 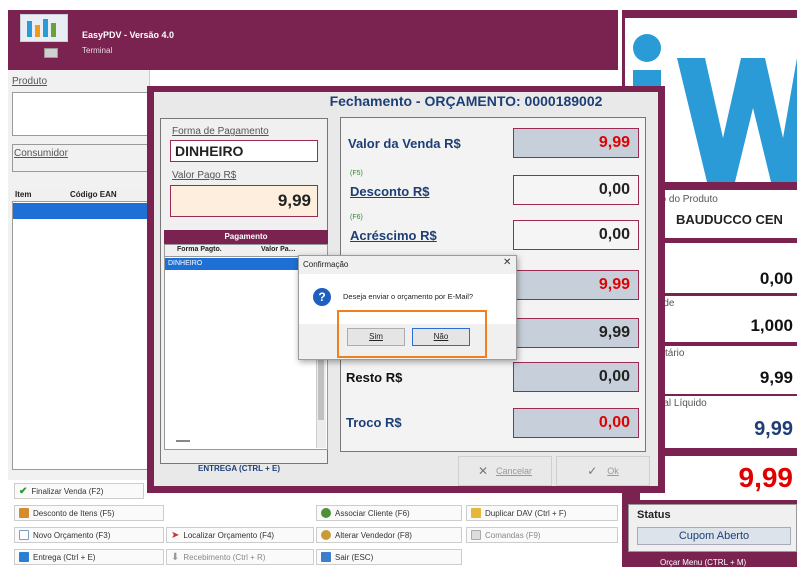 I want to click on descricao-value: BAUDUCCO CEN, so click(x=729, y=219).